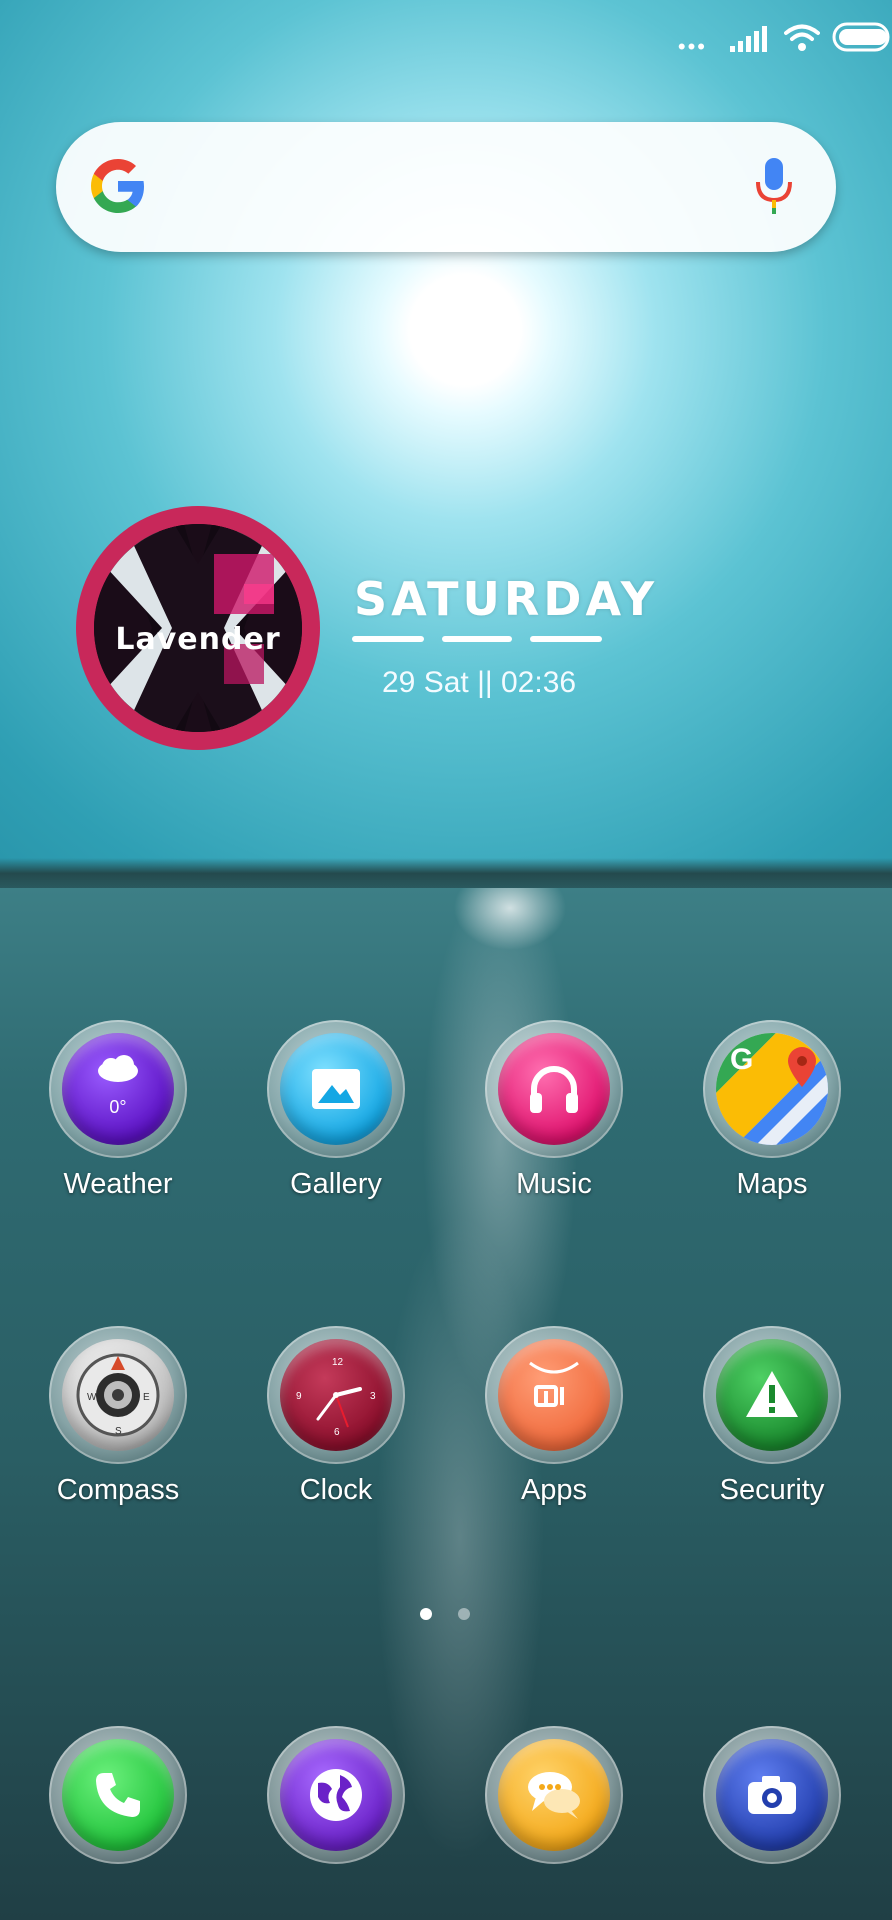  I want to click on dock-messages, so click(554, 1795).